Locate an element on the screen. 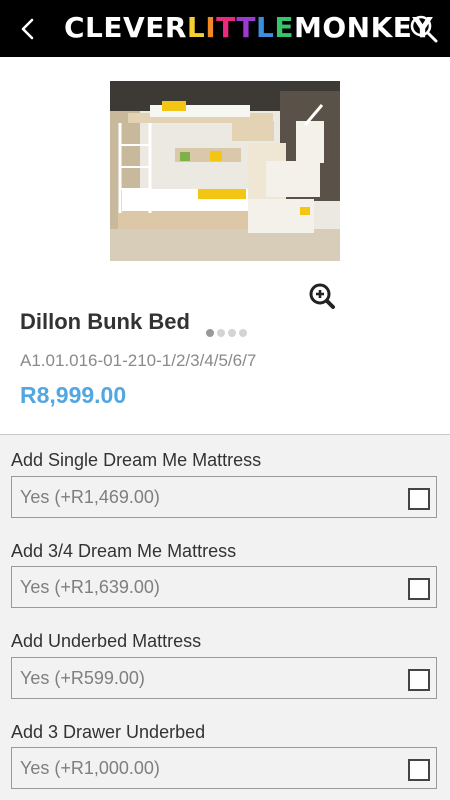  search-icon is located at coordinates (424, 29).